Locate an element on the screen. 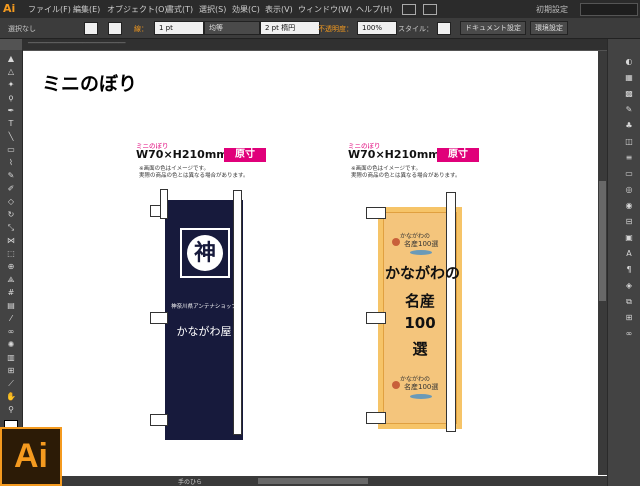  eyedropper-tool-icon: ⁄ is located at coordinates (11, 319).